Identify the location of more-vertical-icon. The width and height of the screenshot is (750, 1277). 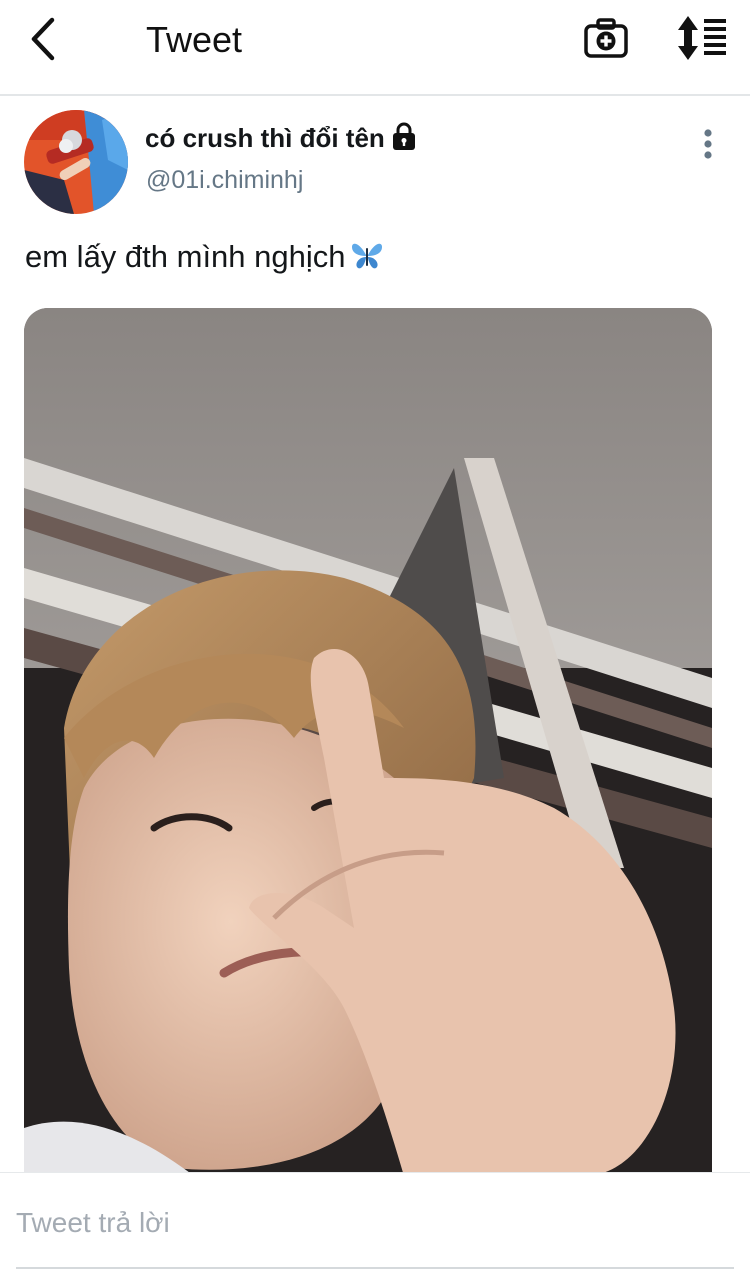
(708, 144).